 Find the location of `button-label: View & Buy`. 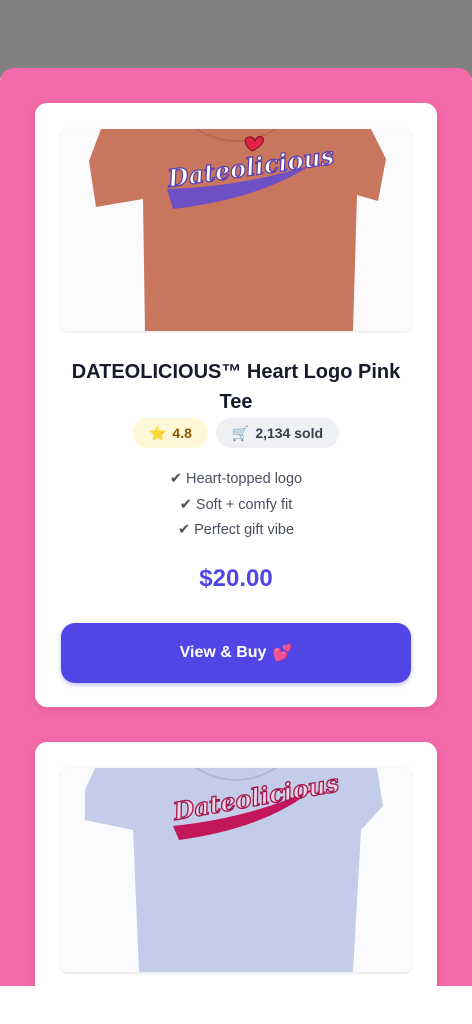

button-label: View & Buy is located at coordinates (223, 652).